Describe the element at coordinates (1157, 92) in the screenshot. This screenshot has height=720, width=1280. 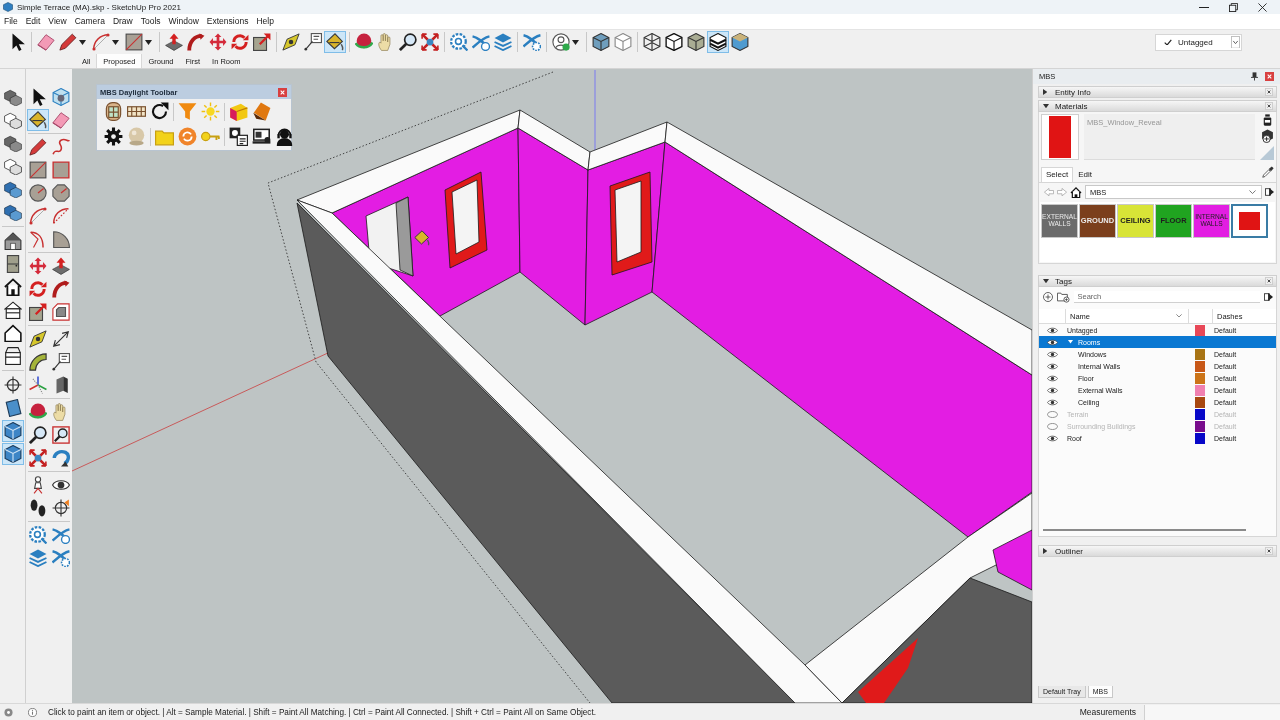
I see `panel-header: Entity Info` at that location.